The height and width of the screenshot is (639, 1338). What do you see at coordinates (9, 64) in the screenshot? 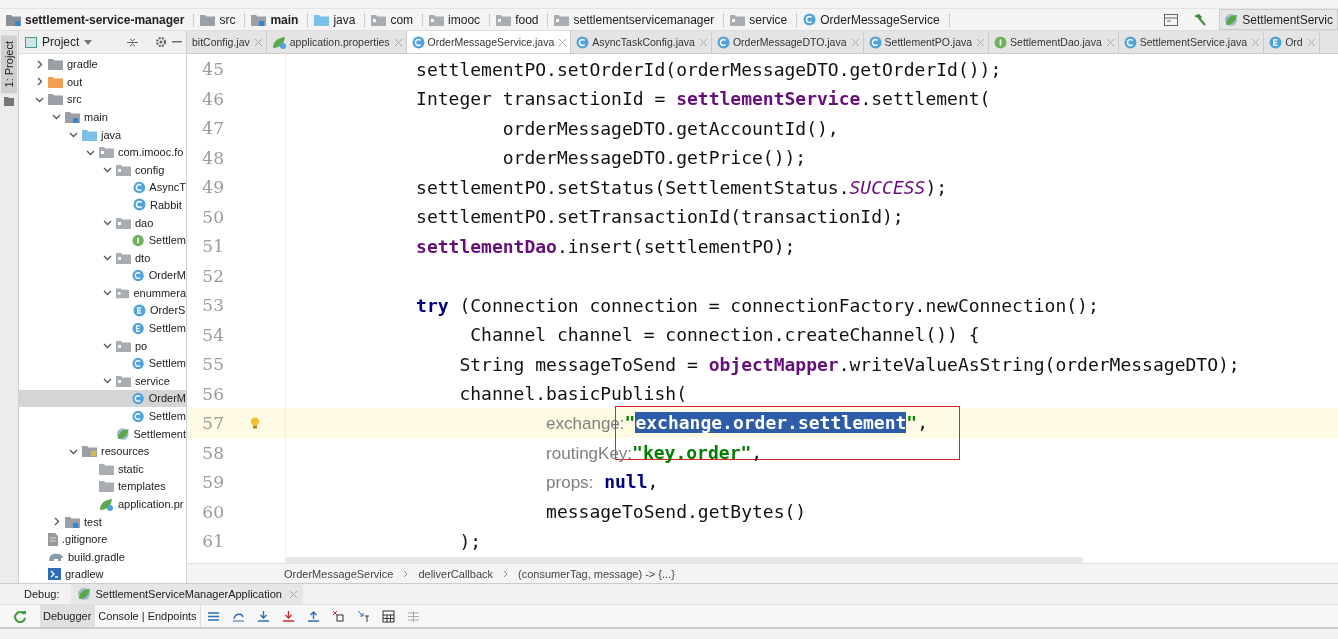
I see `tool-window-tab: 1: Project` at bounding box center [9, 64].